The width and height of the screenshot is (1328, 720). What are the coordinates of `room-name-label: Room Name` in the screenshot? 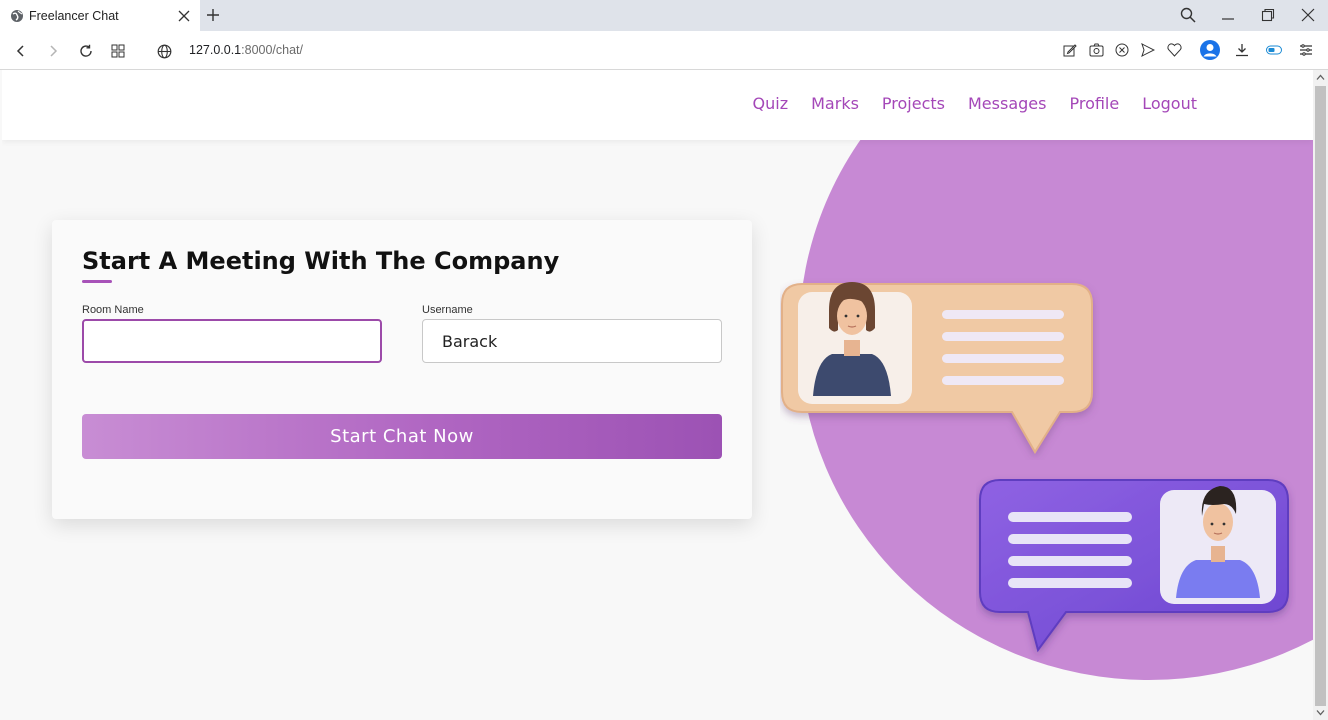 It's located at (113, 310).